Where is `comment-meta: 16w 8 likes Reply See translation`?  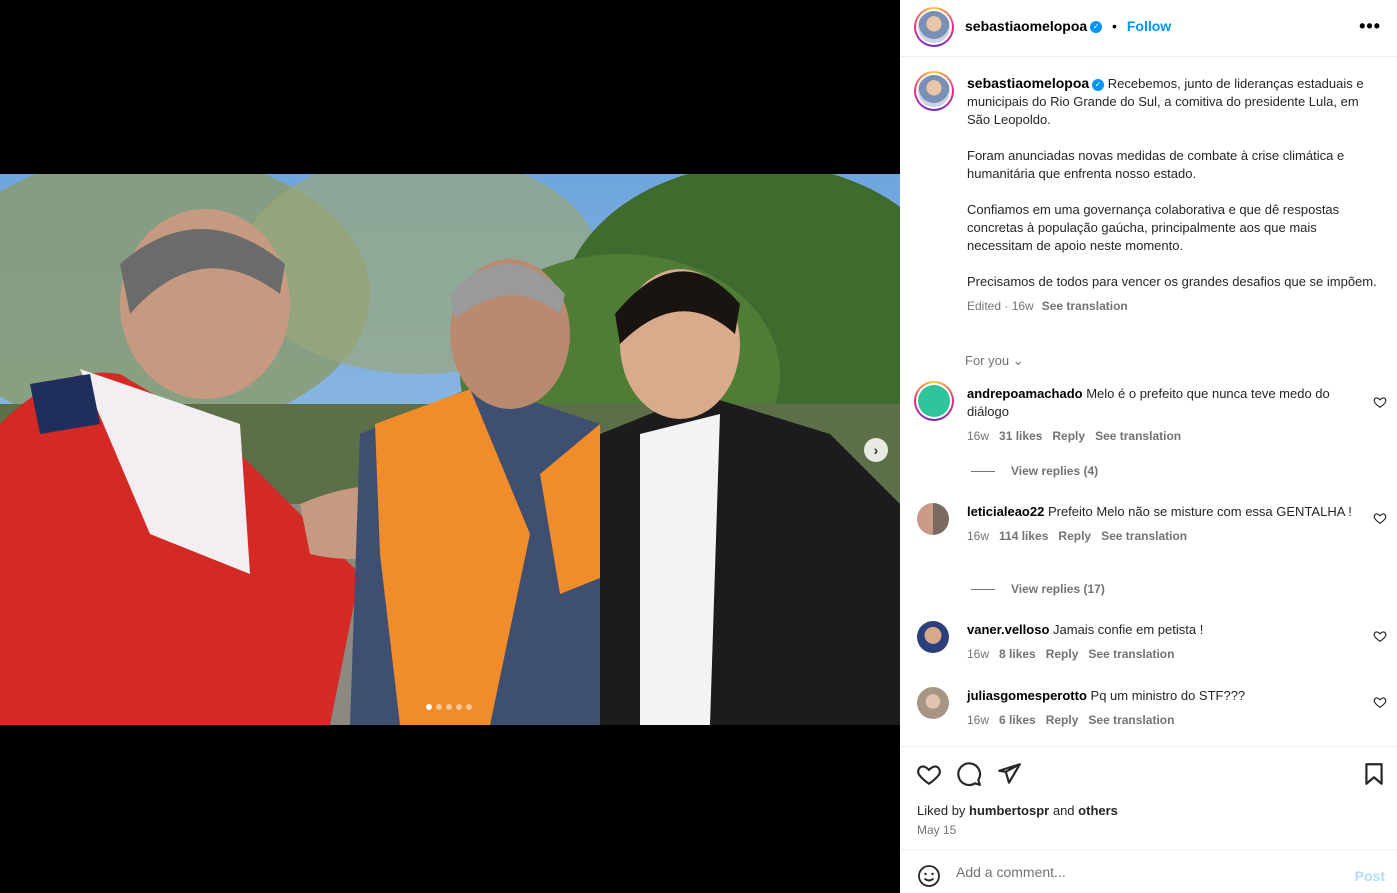 comment-meta: 16w 8 likes Reply See translation is located at coordinates (1167, 654).